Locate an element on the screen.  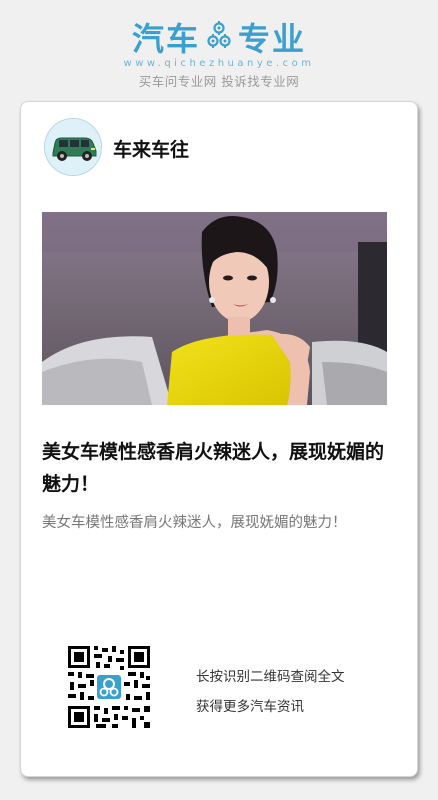
article-summary: 美女车模性感香肩火辣迷人，展现妩媚的魅力！ is located at coordinates (194, 523).